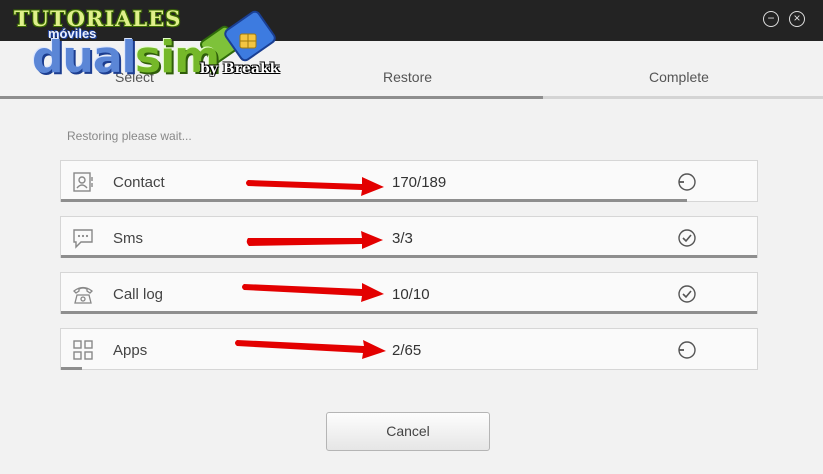  I want to click on cancel-button: Cancel, so click(408, 431).